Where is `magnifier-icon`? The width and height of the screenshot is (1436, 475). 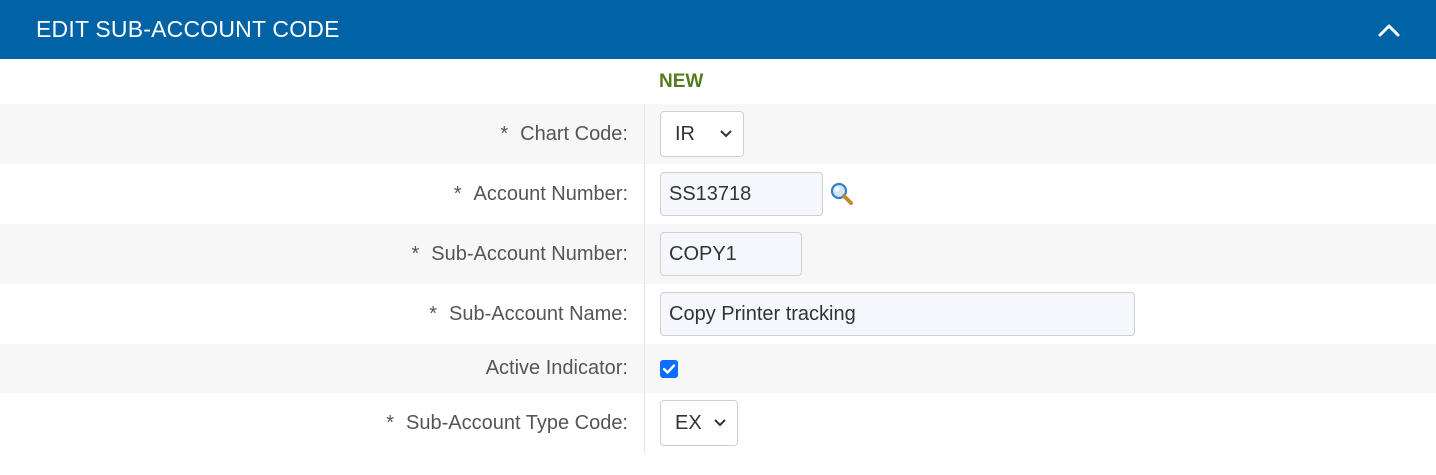
magnifier-icon is located at coordinates (841, 193).